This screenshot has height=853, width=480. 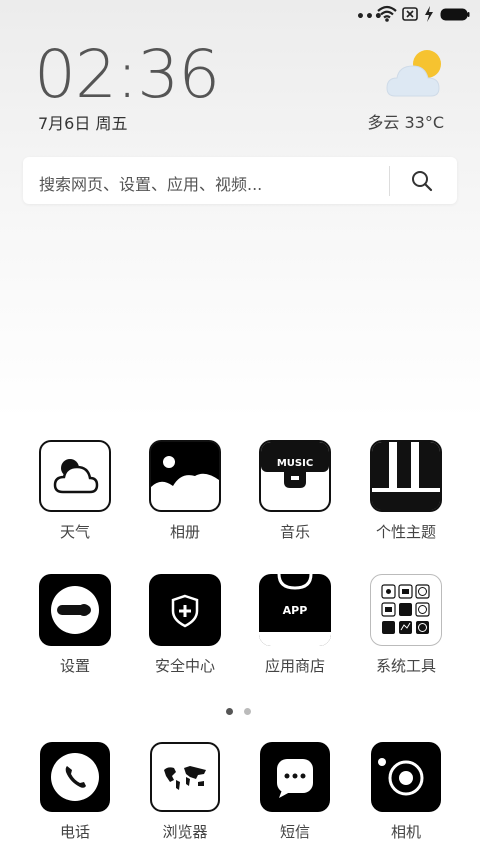 What do you see at coordinates (75, 610) in the screenshot?
I see `settings-icon` at bounding box center [75, 610].